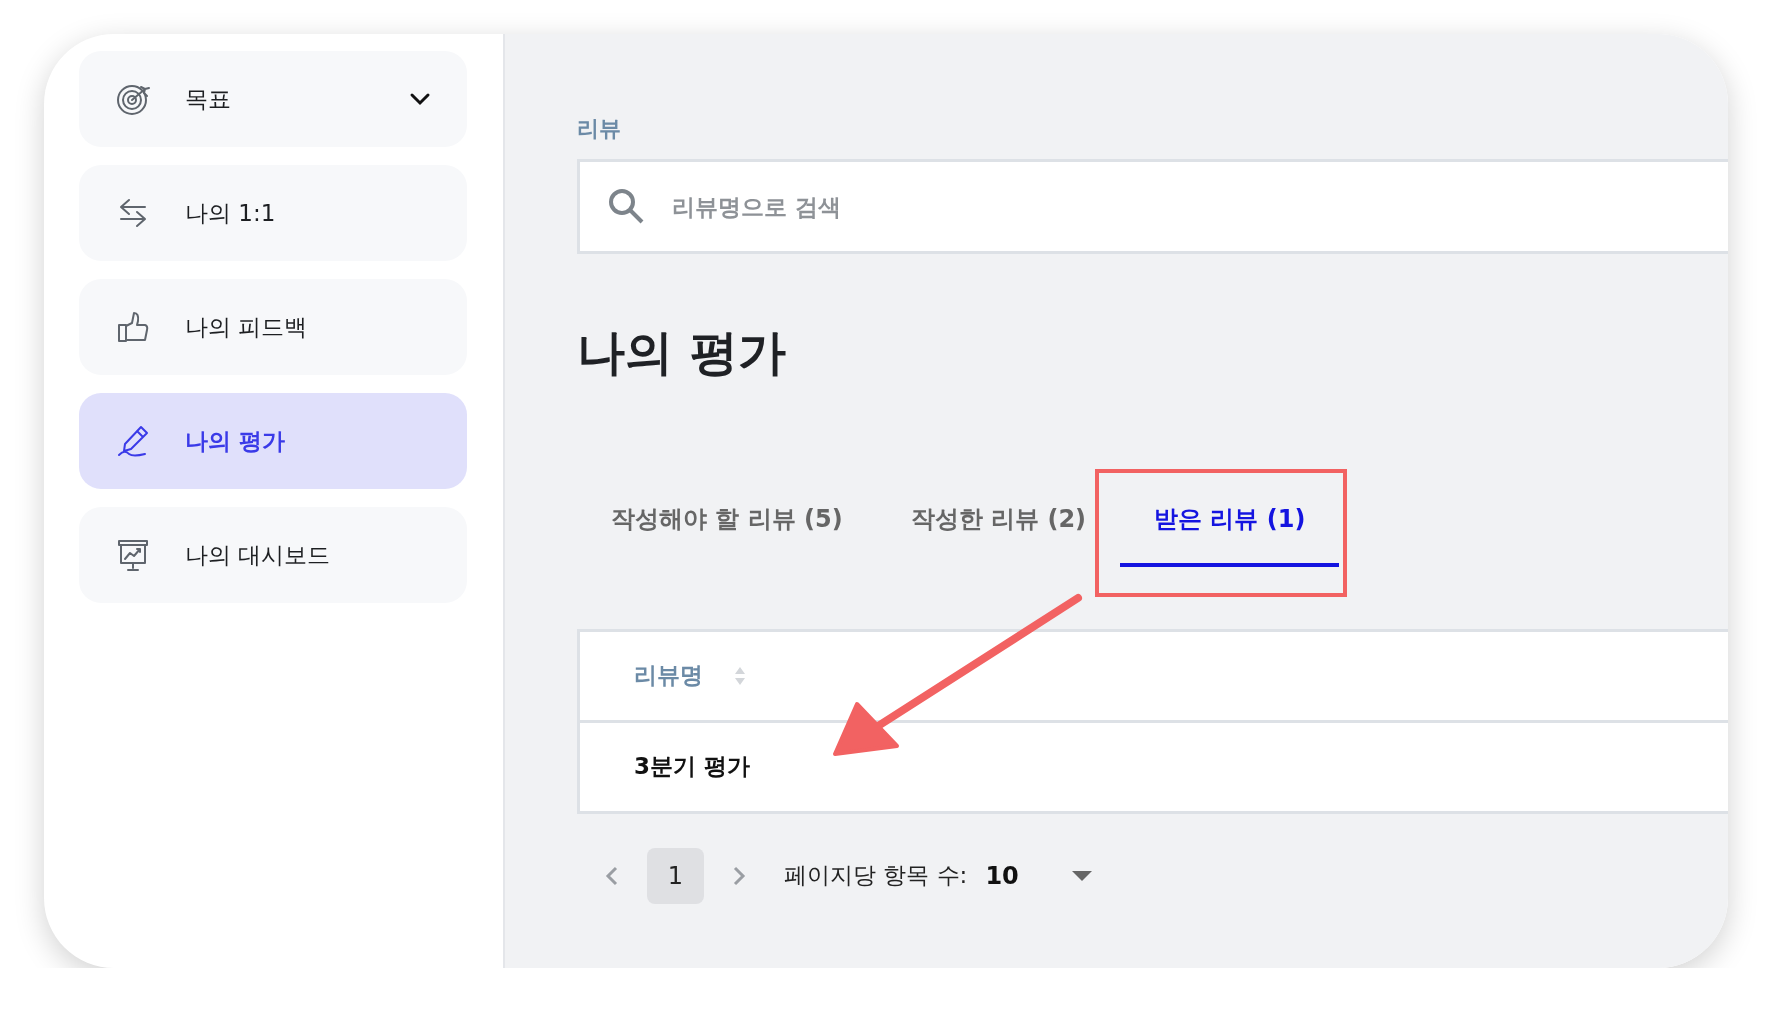 The height and width of the screenshot is (1026, 1772). I want to click on tab: 받은 리뷰 (1), so click(1230, 518).